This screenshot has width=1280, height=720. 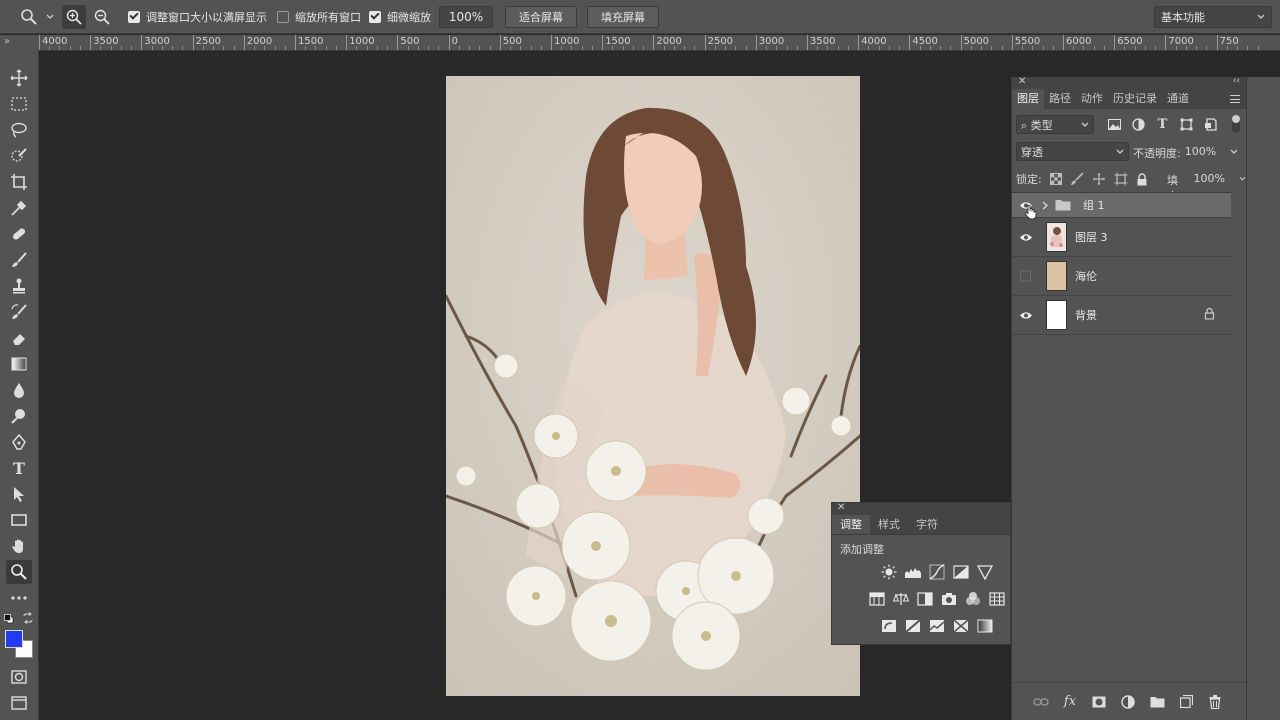 What do you see at coordinates (466, 16) in the screenshot?
I see `zoom-value-field: 100%` at bounding box center [466, 16].